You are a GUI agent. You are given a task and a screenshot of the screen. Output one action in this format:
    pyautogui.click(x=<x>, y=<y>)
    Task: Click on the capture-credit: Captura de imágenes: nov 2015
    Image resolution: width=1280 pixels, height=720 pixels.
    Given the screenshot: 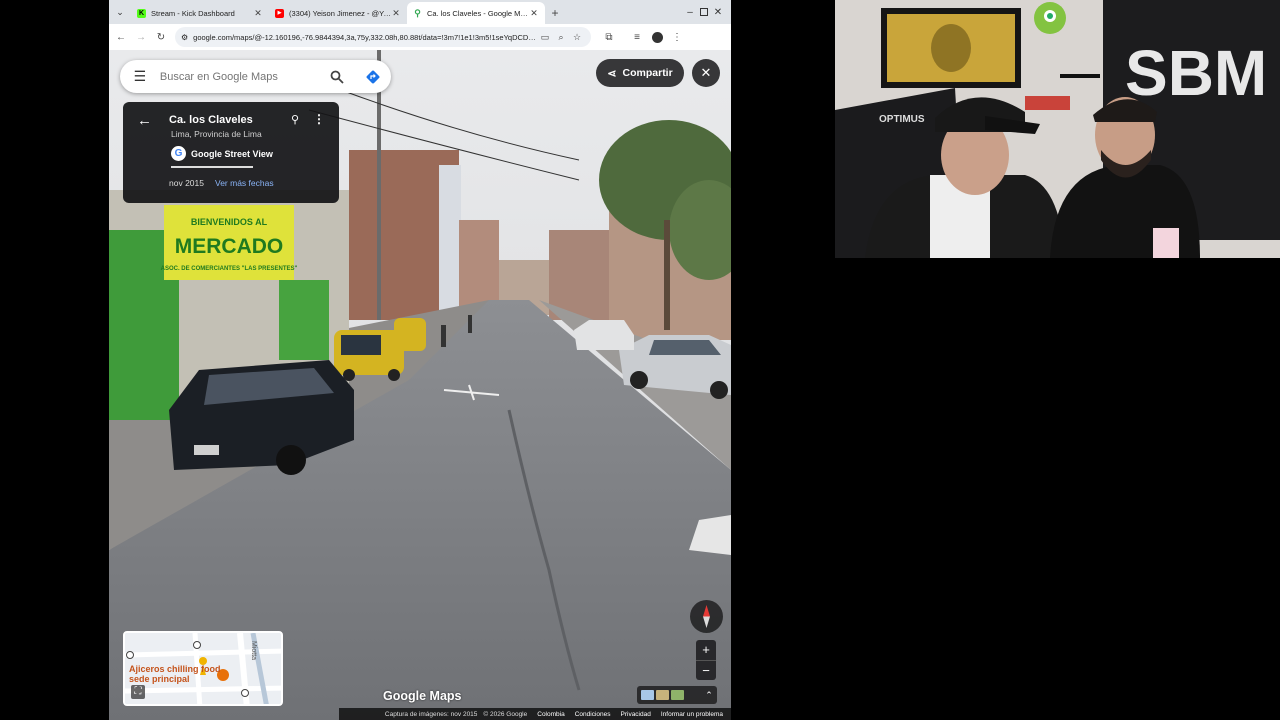 What is the action you would take?
    pyautogui.click(x=431, y=714)
    